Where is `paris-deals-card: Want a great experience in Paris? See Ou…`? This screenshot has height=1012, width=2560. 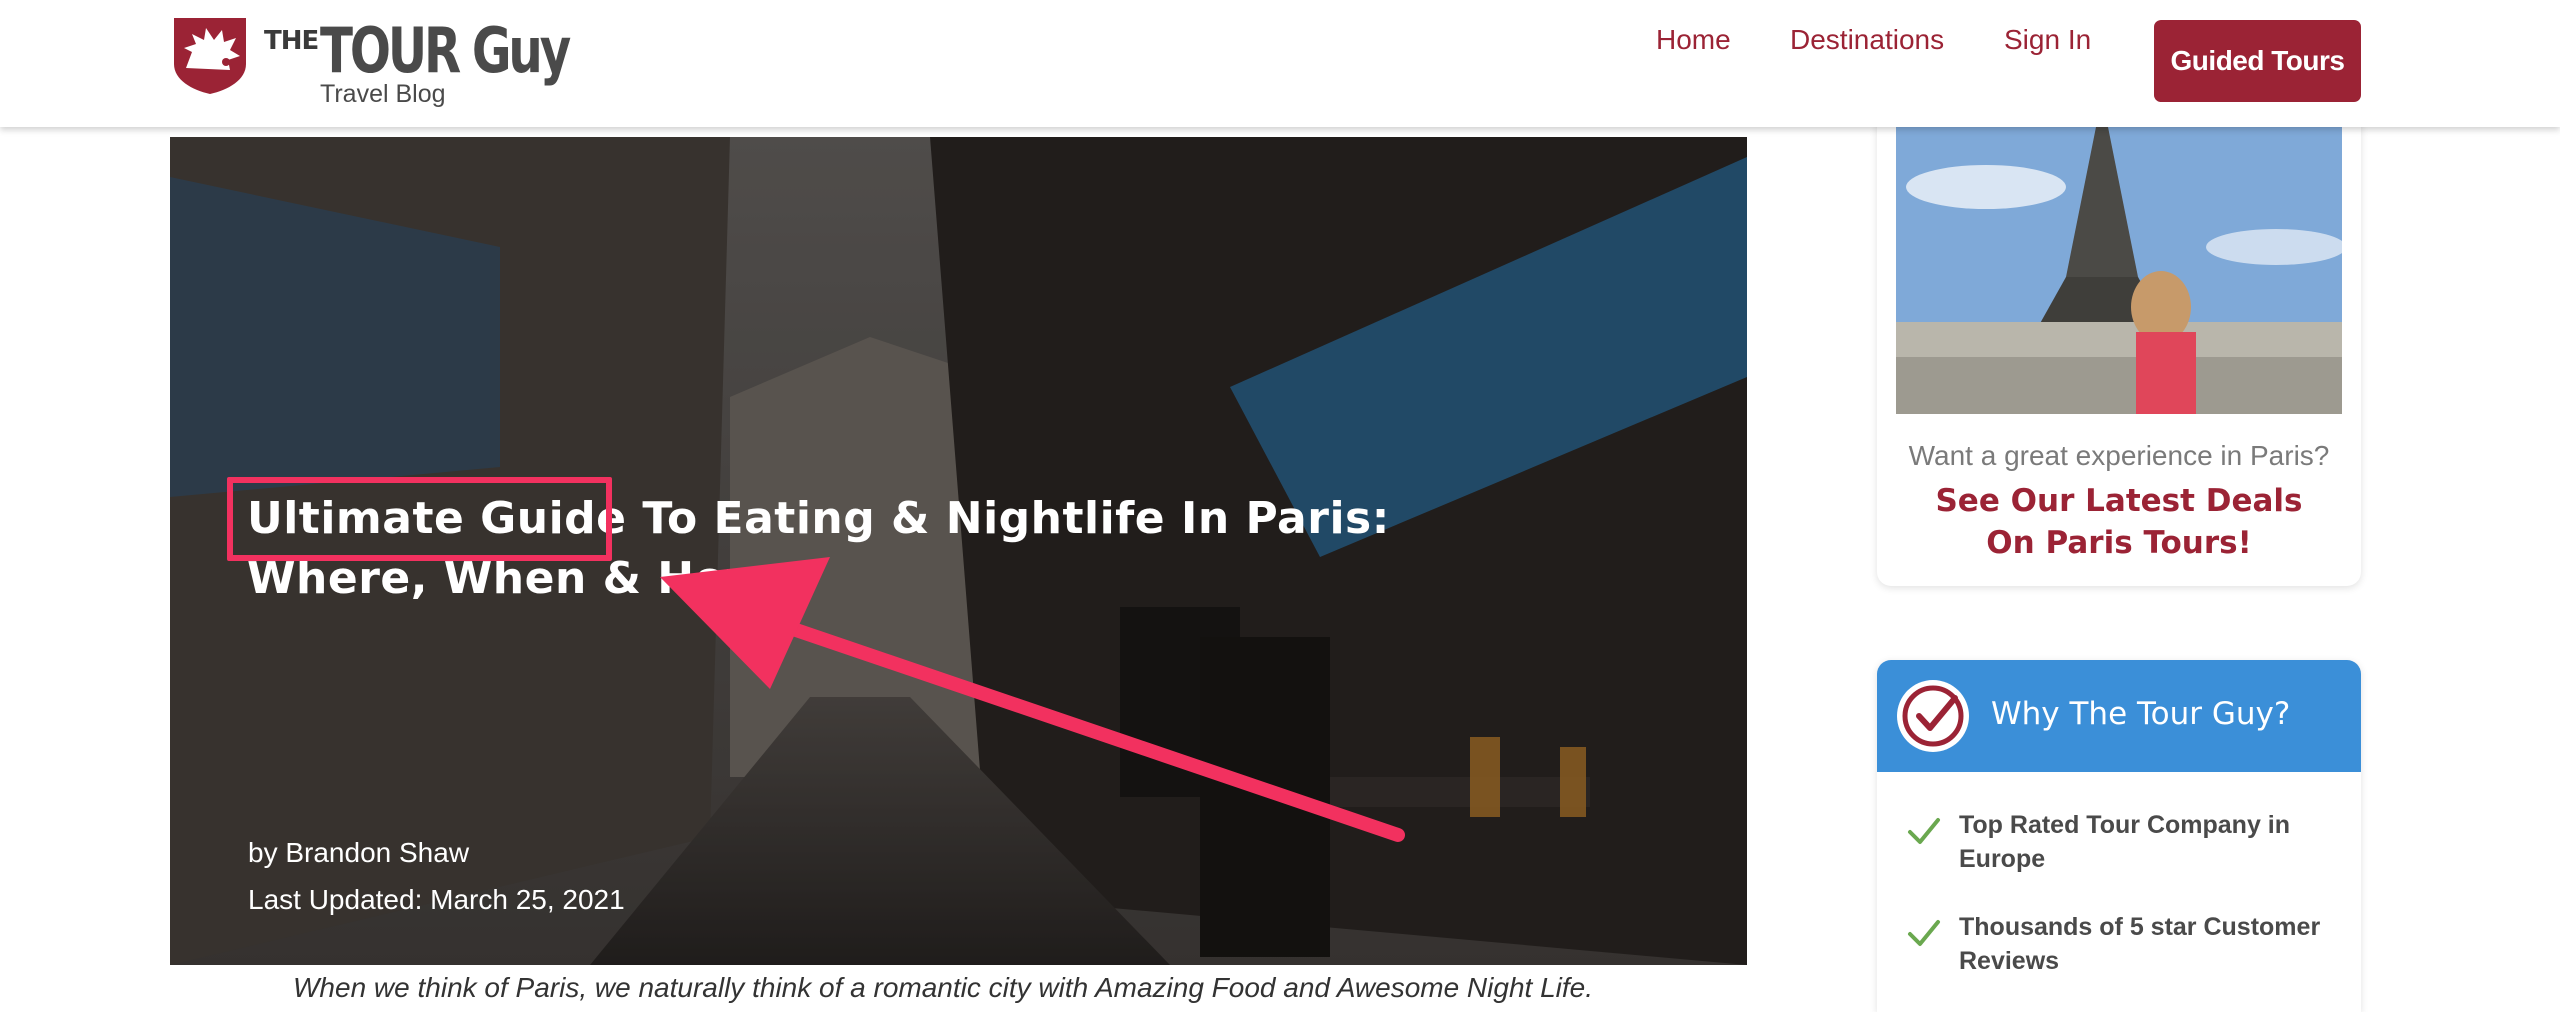 paris-deals-card: Want a great experience in Paris? See Ou… is located at coordinates (2119, 343).